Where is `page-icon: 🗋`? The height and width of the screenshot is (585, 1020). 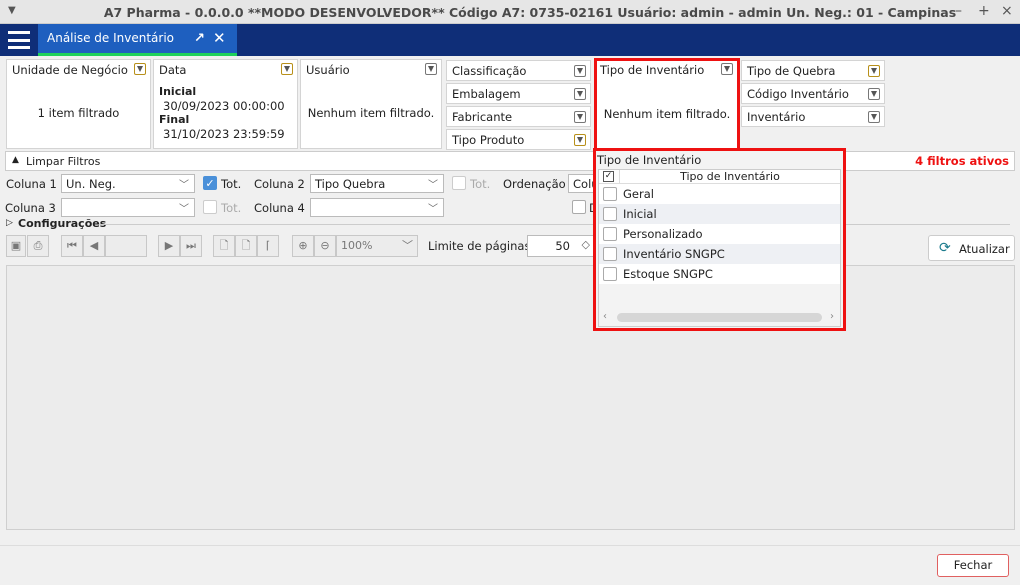
page-icon: 🗋 is located at coordinates (224, 246).